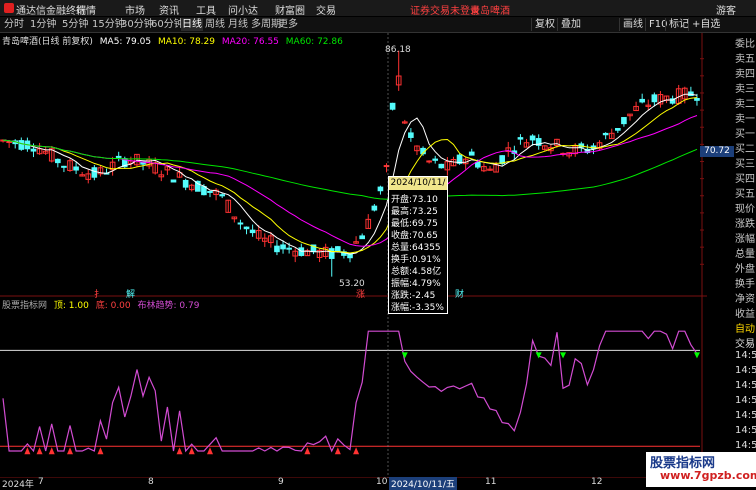 This screenshot has width=756, height=490. I want to click on side-panel-item: 委比, so click(745, 42).